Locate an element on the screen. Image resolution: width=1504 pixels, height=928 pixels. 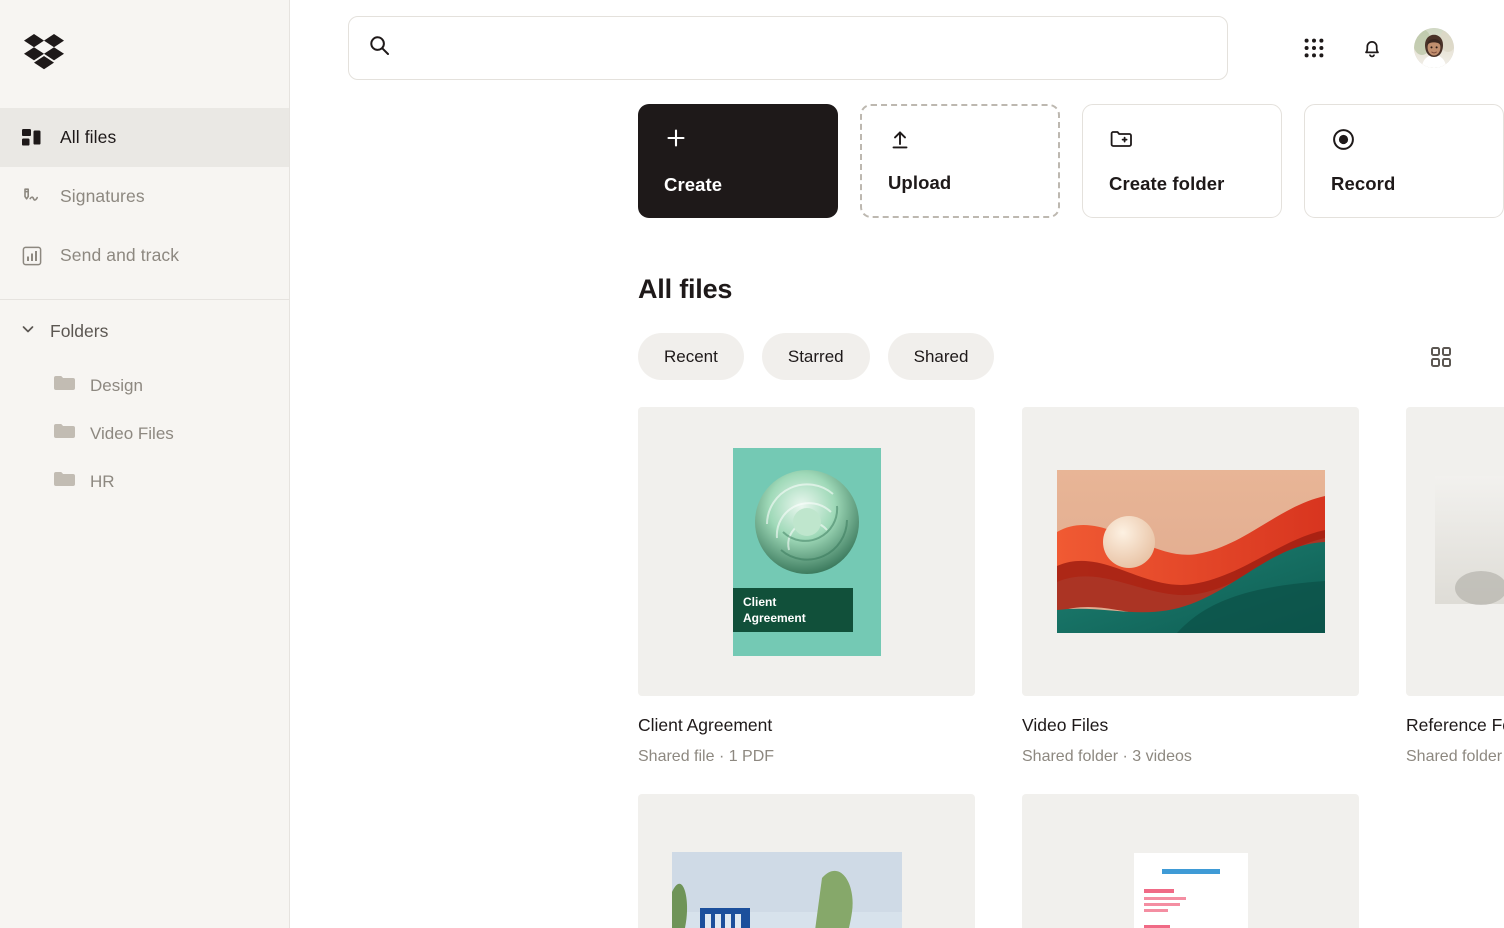
upload-button: Upload is located at coordinates (959, 161).